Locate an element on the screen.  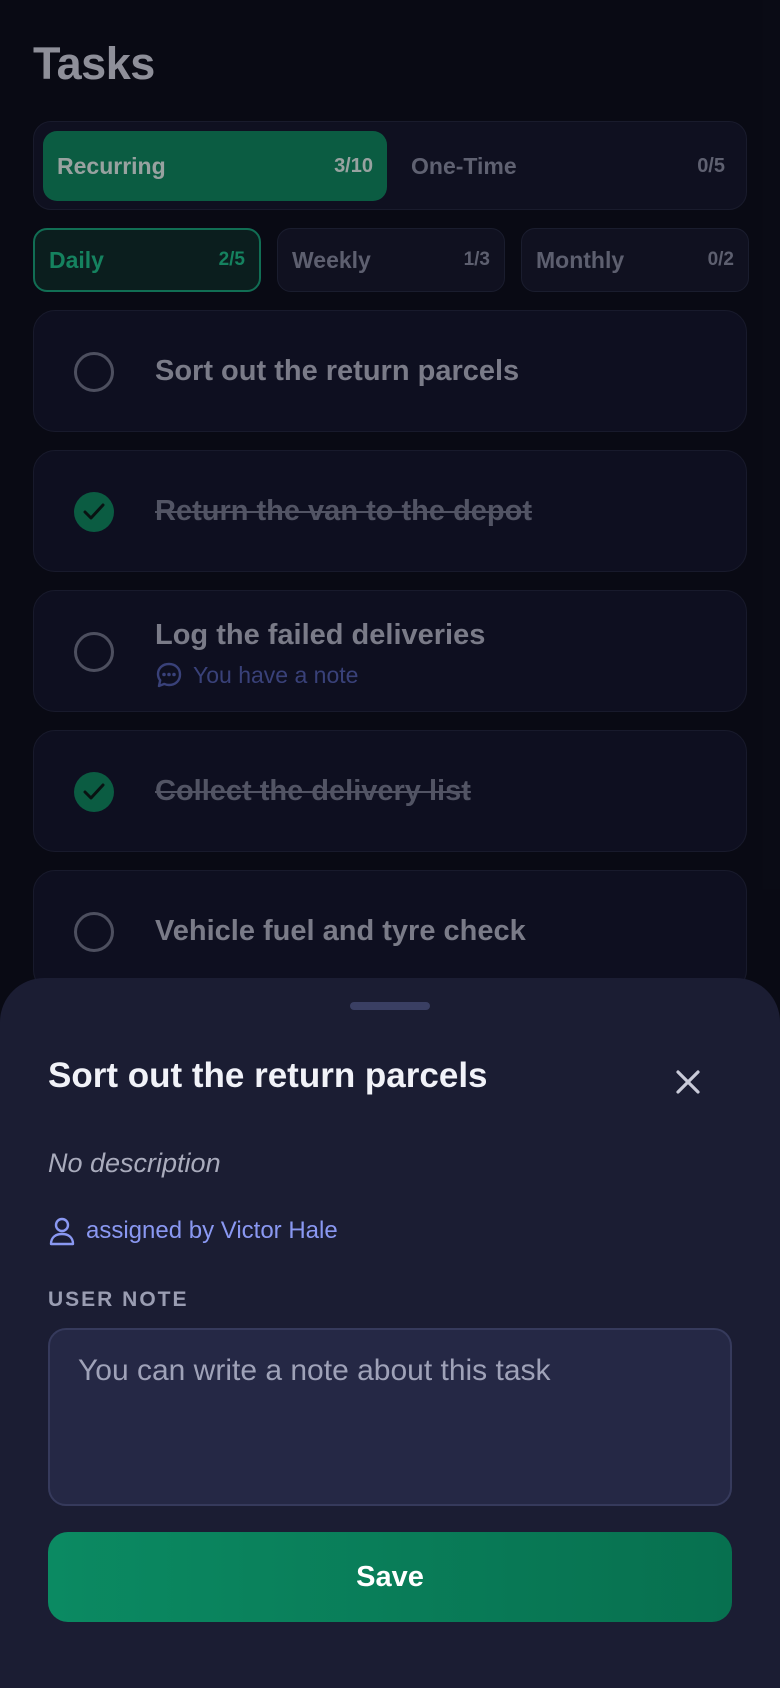
user-note-label: USER NOTE is located at coordinates (118, 1299).